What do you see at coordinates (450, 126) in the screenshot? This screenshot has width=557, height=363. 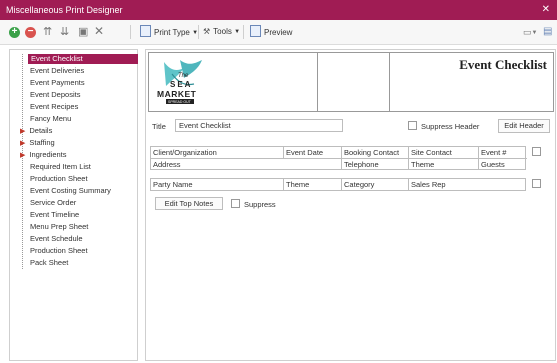 I see `suppress-header-label: Suppress Header` at bounding box center [450, 126].